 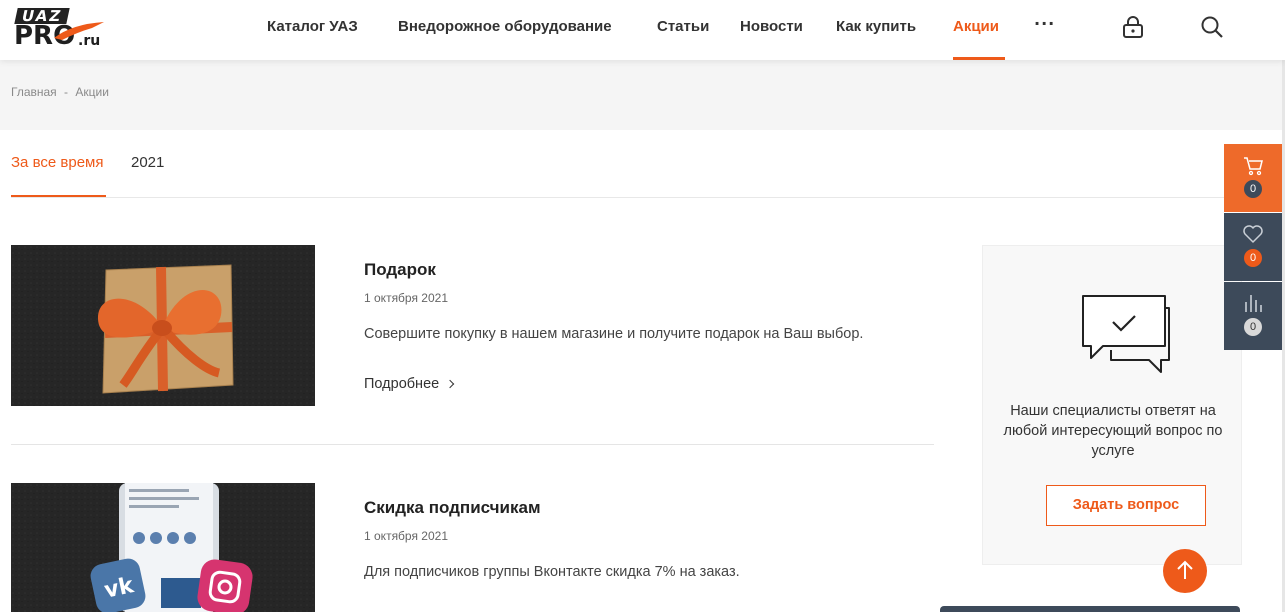 I want to click on favorites-button: 0, so click(x=1253, y=247).